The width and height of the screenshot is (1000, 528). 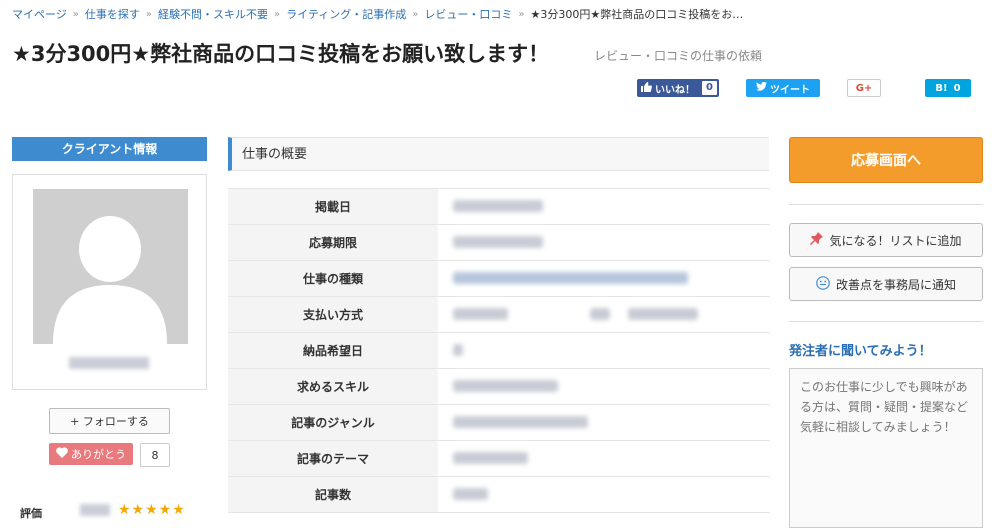 I want to click on table-row: 納品希望日, so click(x=499, y=350).